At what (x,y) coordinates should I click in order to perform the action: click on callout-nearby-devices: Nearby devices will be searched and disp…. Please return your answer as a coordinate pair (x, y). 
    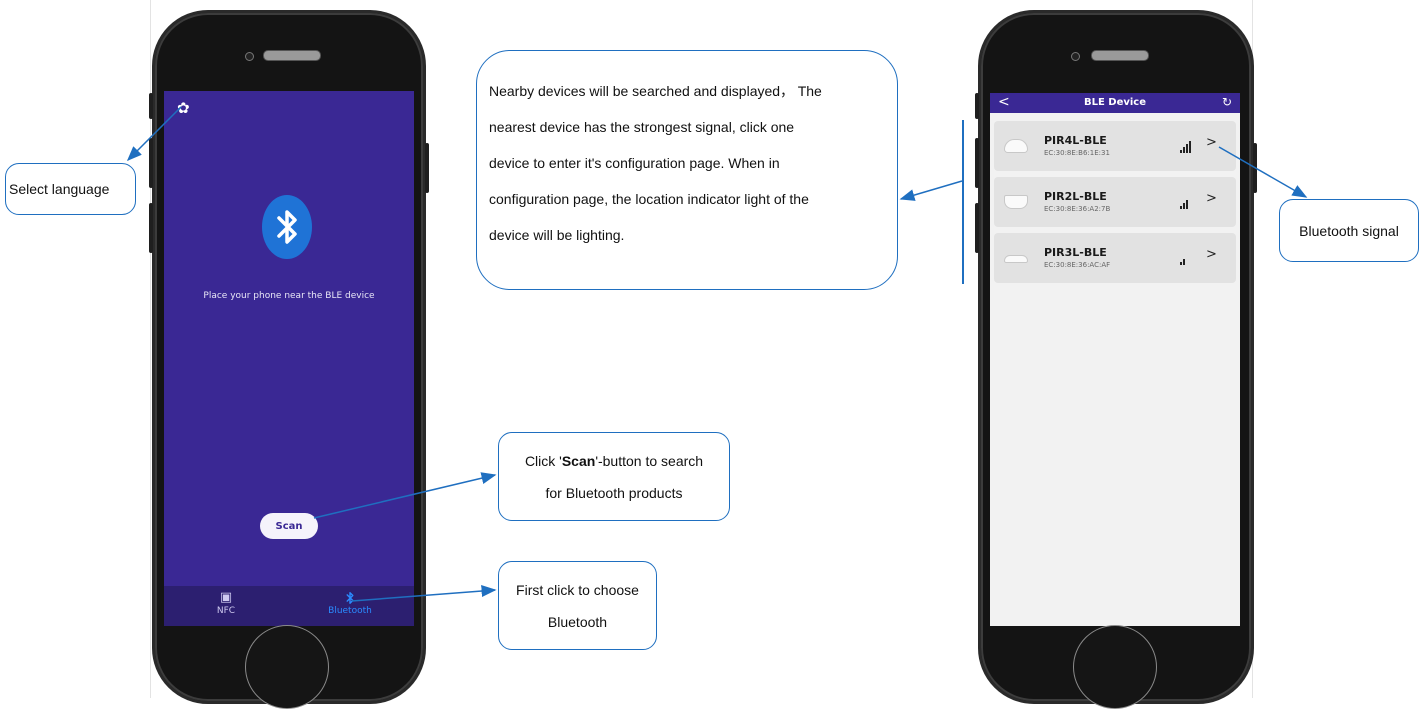
    Looking at the image, I should click on (687, 170).